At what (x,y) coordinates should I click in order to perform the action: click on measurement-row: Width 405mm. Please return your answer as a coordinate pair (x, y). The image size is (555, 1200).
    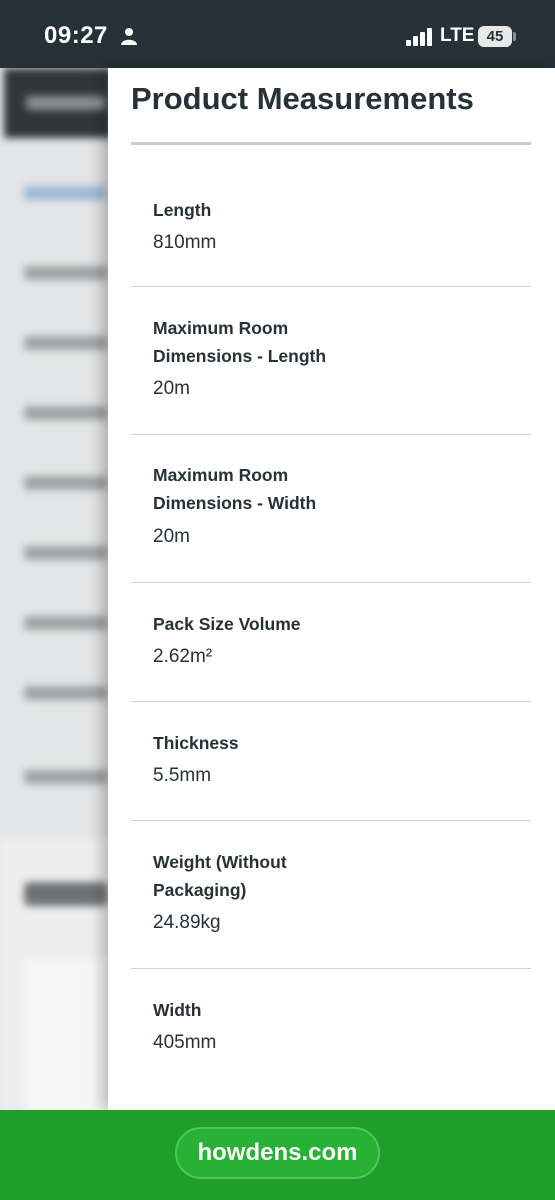
    Looking at the image, I should click on (331, 1039).